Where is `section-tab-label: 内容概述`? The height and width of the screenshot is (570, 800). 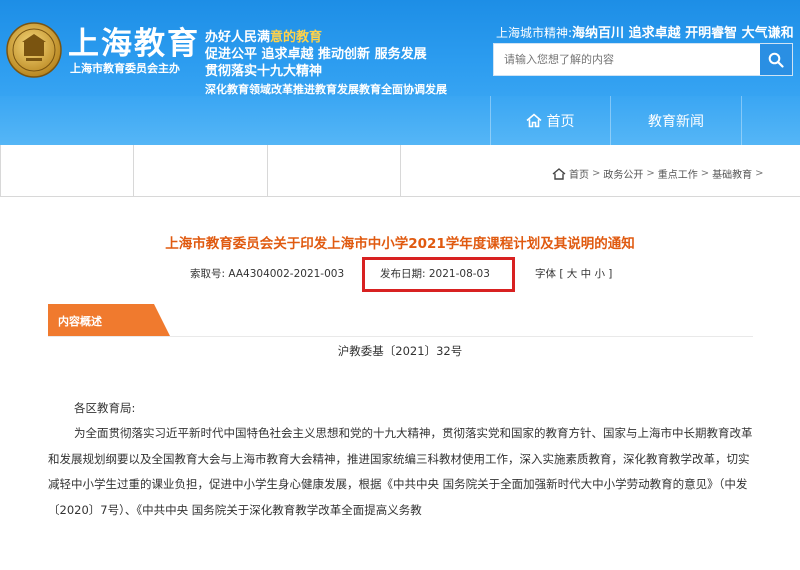
section-tab-label: 内容概述 is located at coordinates (80, 321).